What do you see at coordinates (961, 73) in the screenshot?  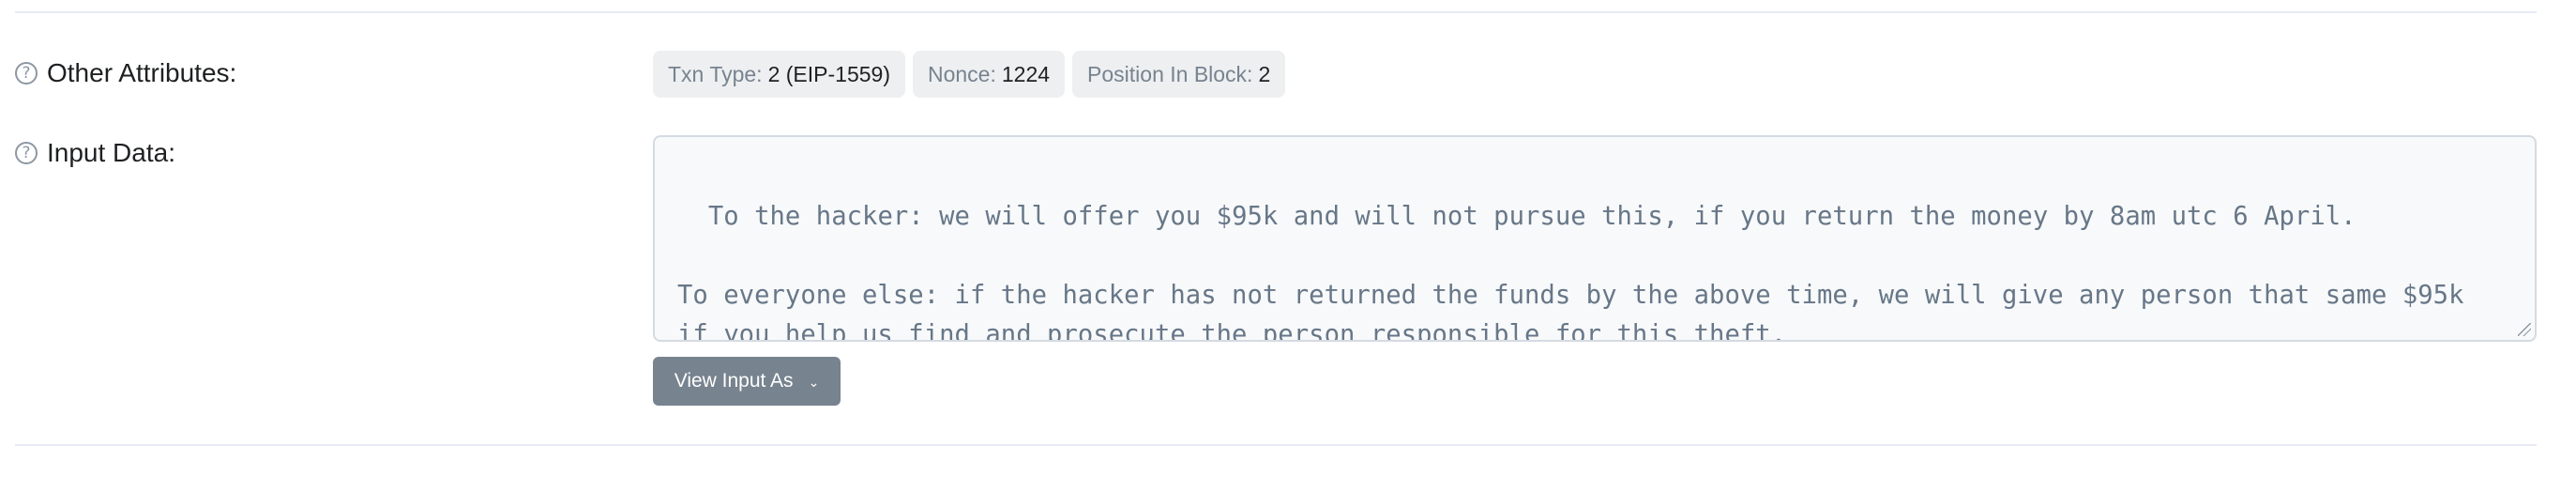 I see `badge-key: Nonce:` at bounding box center [961, 73].